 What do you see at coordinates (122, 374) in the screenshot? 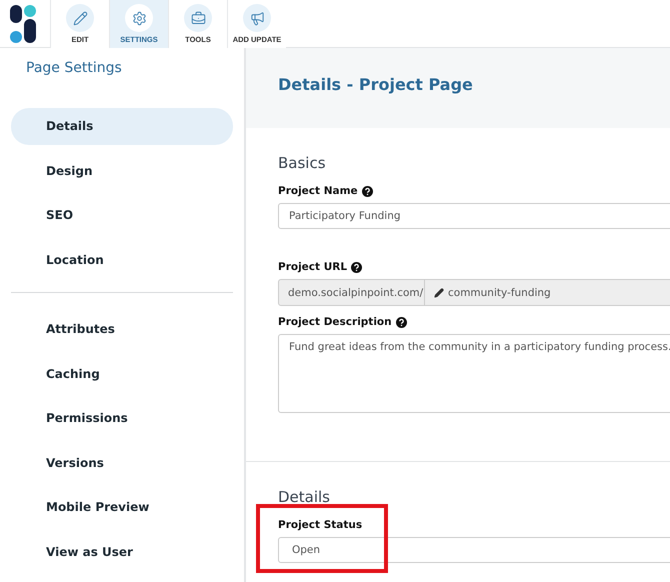
I see `sidebar-item: Caching` at bounding box center [122, 374].